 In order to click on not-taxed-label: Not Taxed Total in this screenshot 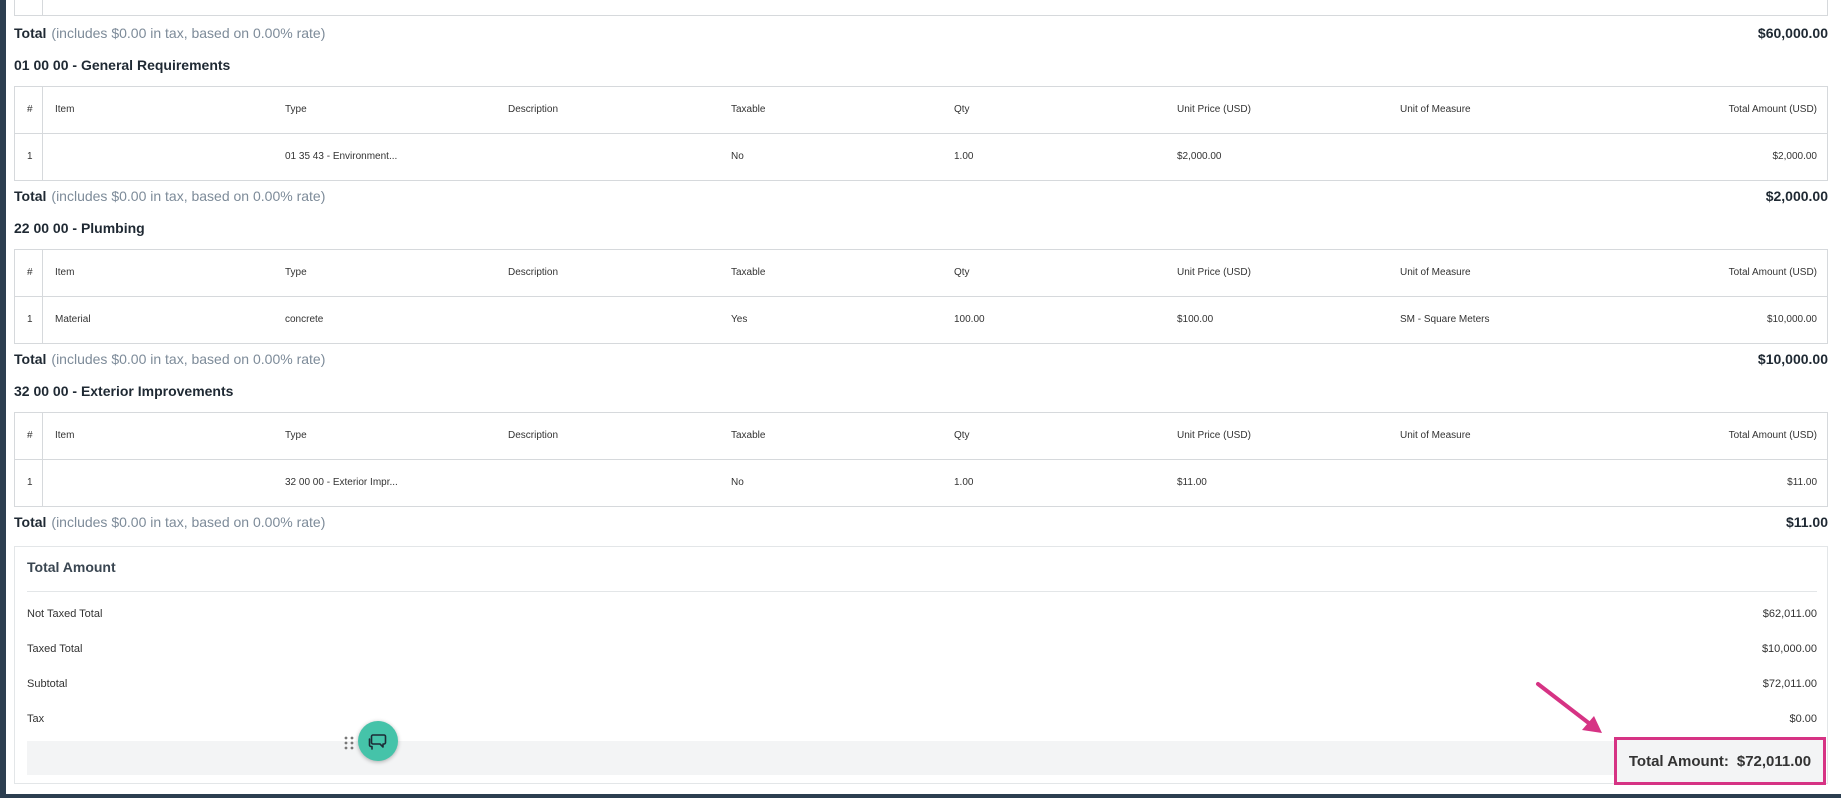, I will do `click(65, 614)`.